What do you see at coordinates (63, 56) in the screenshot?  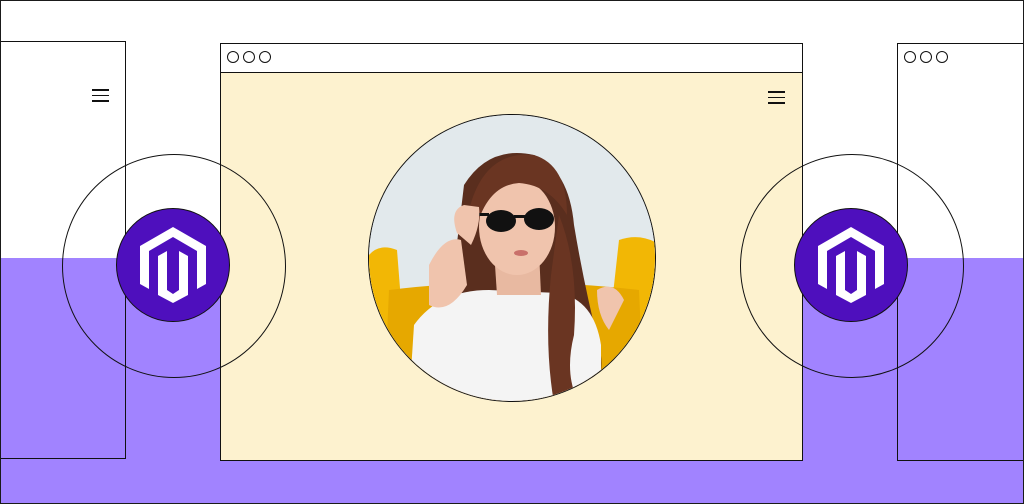 I see `left-window-titlebar` at bounding box center [63, 56].